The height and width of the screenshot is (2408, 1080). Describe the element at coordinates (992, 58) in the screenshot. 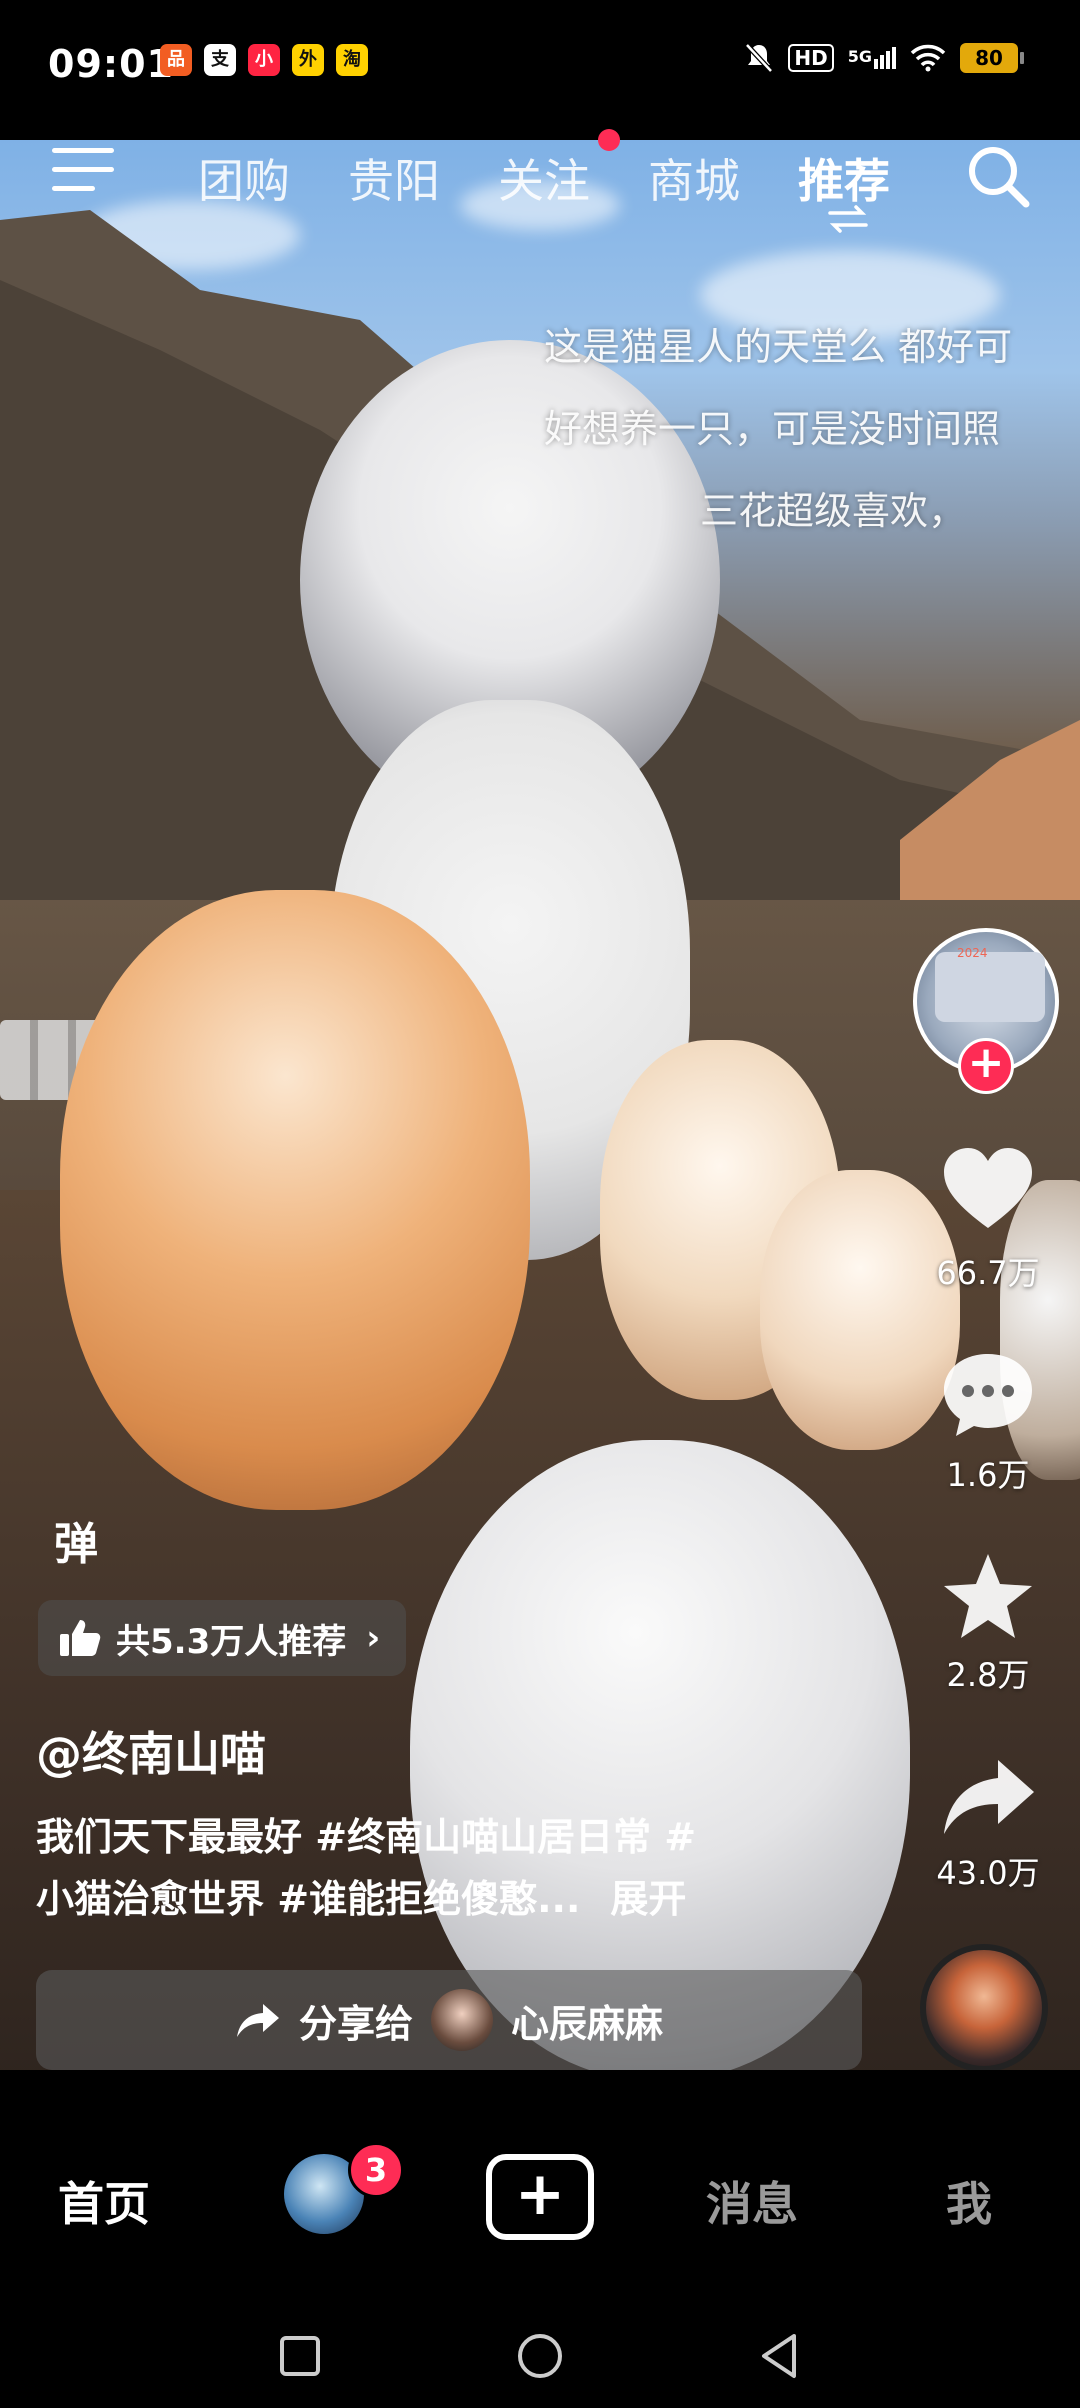

I see `battery-icon: 80` at that location.